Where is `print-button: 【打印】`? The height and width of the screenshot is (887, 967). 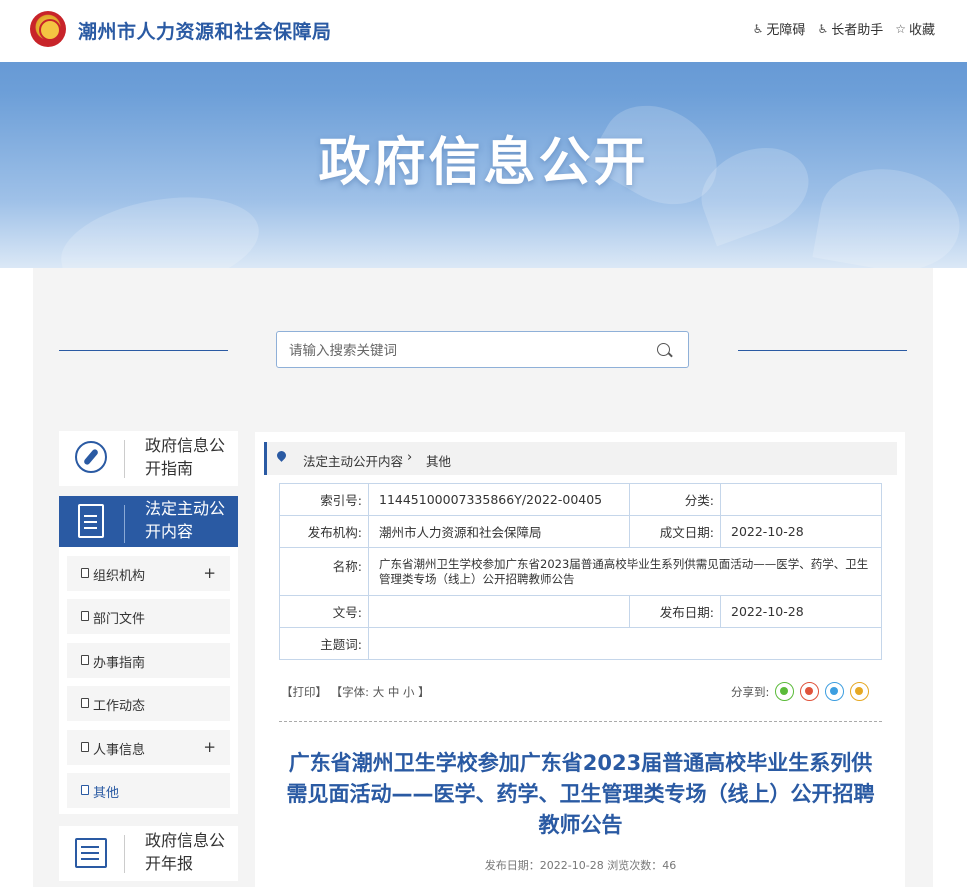
print-button: 【打印】 is located at coordinates (304, 692).